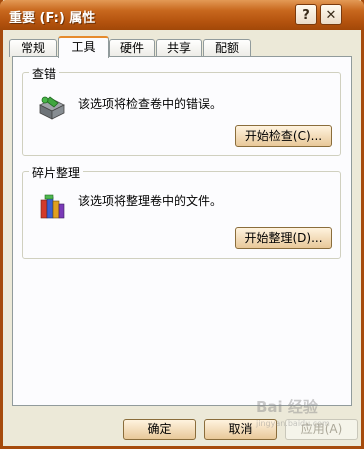 This screenshot has width=364, height=449. I want to click on tab-sharing: 共享, so click(179, 48).